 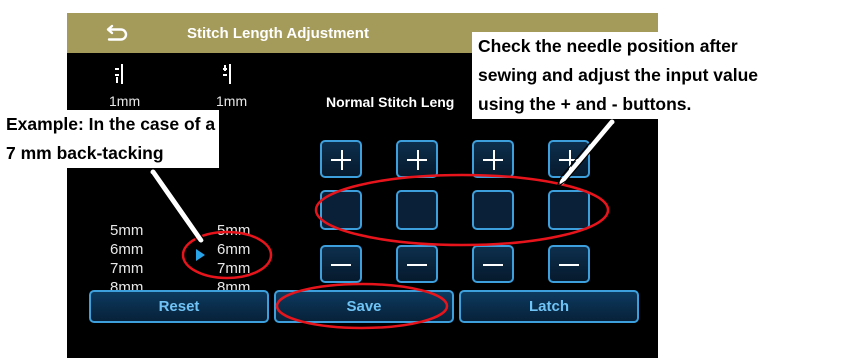 I want to click on value-boxes-highlight, so click(x=462, y=210).